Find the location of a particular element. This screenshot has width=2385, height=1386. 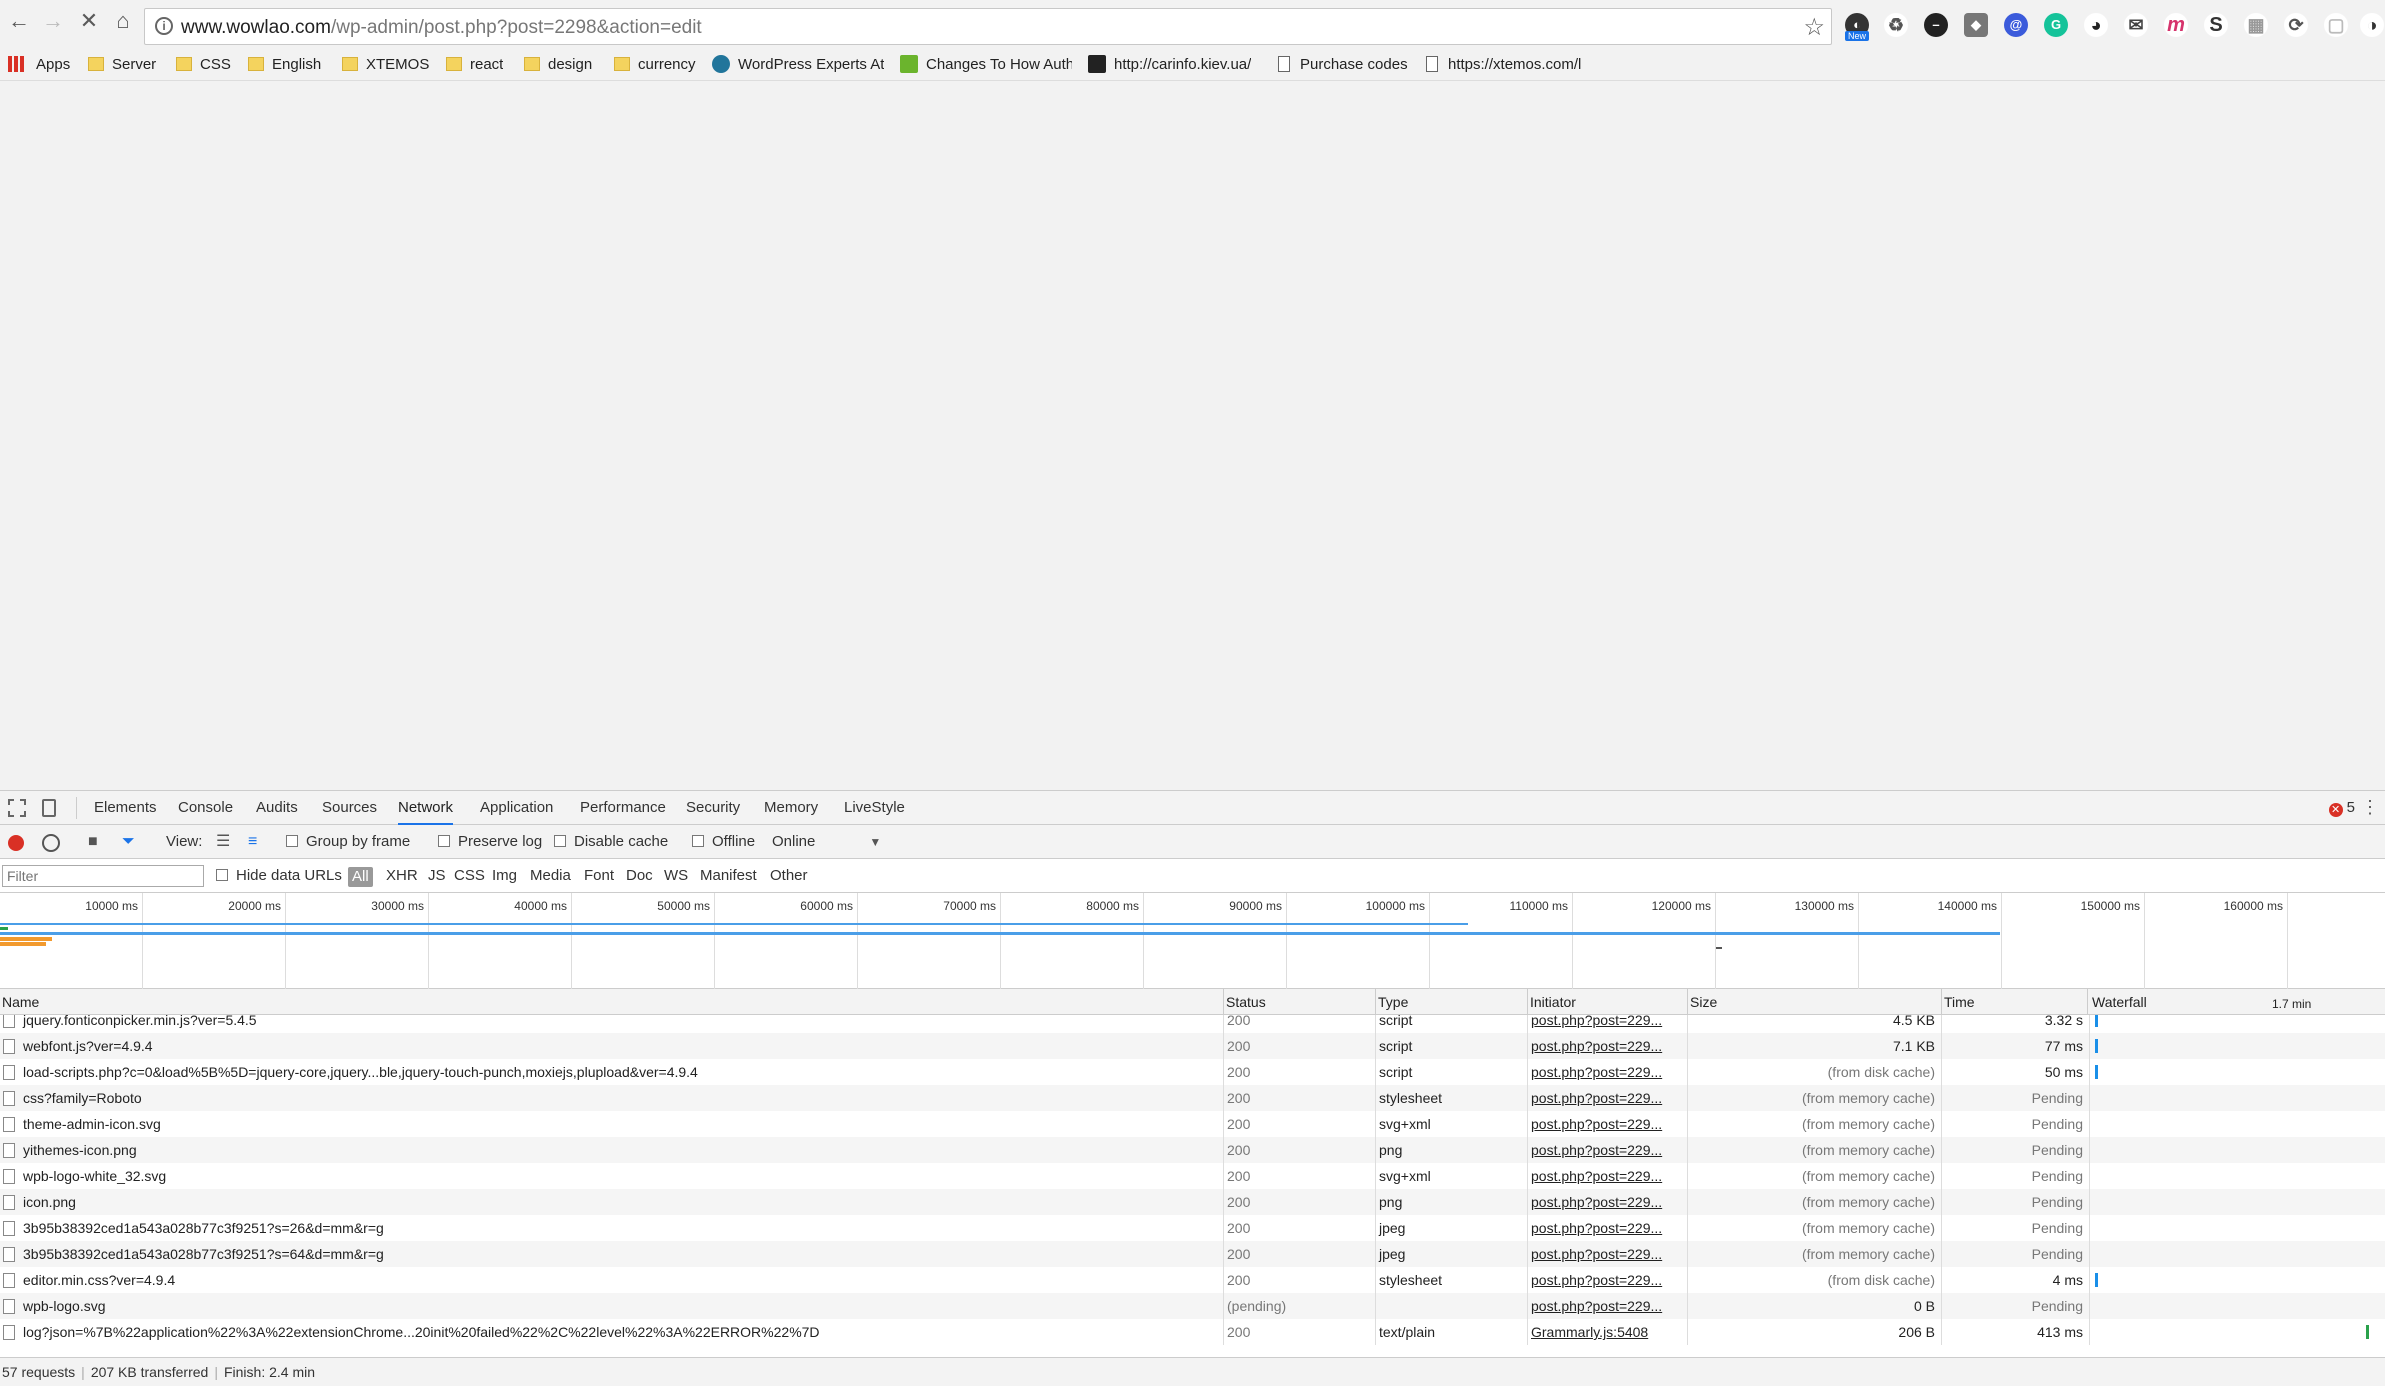

bookmark-folder-server: Server is located at coordinates (122, 65).